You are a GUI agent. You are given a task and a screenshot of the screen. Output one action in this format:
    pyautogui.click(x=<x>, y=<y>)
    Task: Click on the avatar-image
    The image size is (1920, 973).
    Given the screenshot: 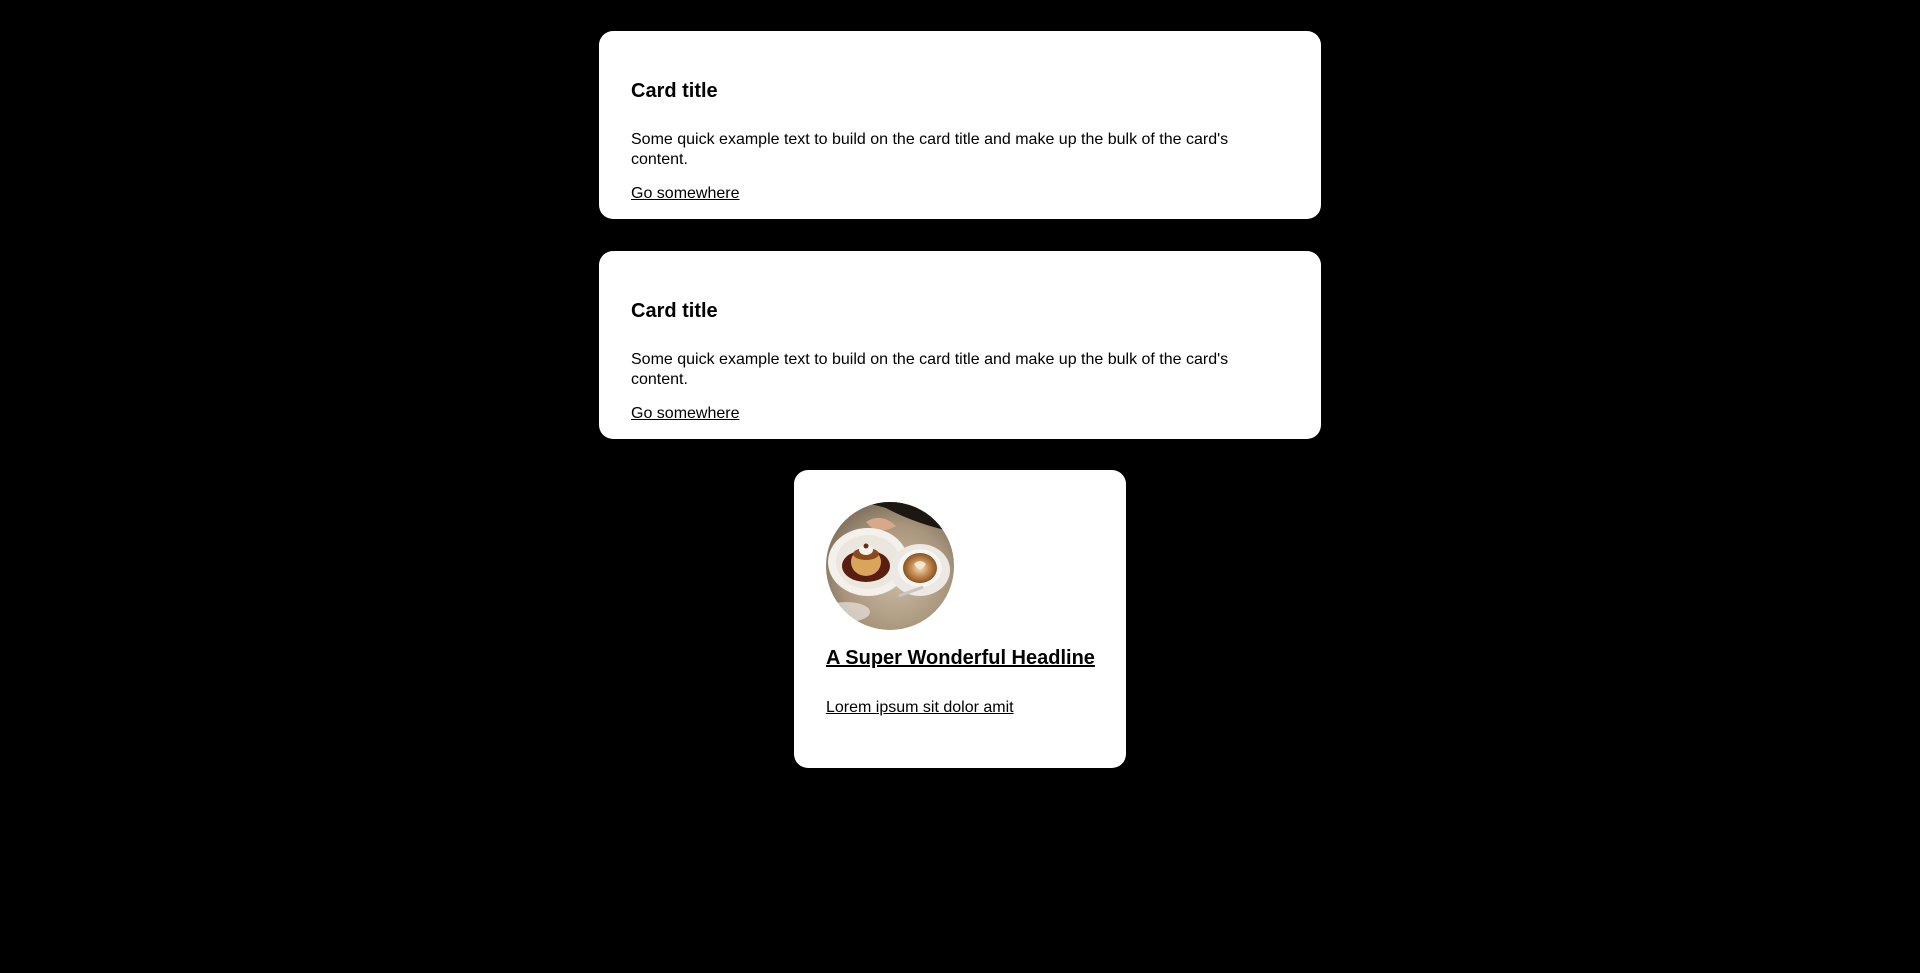 What is the action you would take?
    pyautogui.click(x=890, y=566)
    